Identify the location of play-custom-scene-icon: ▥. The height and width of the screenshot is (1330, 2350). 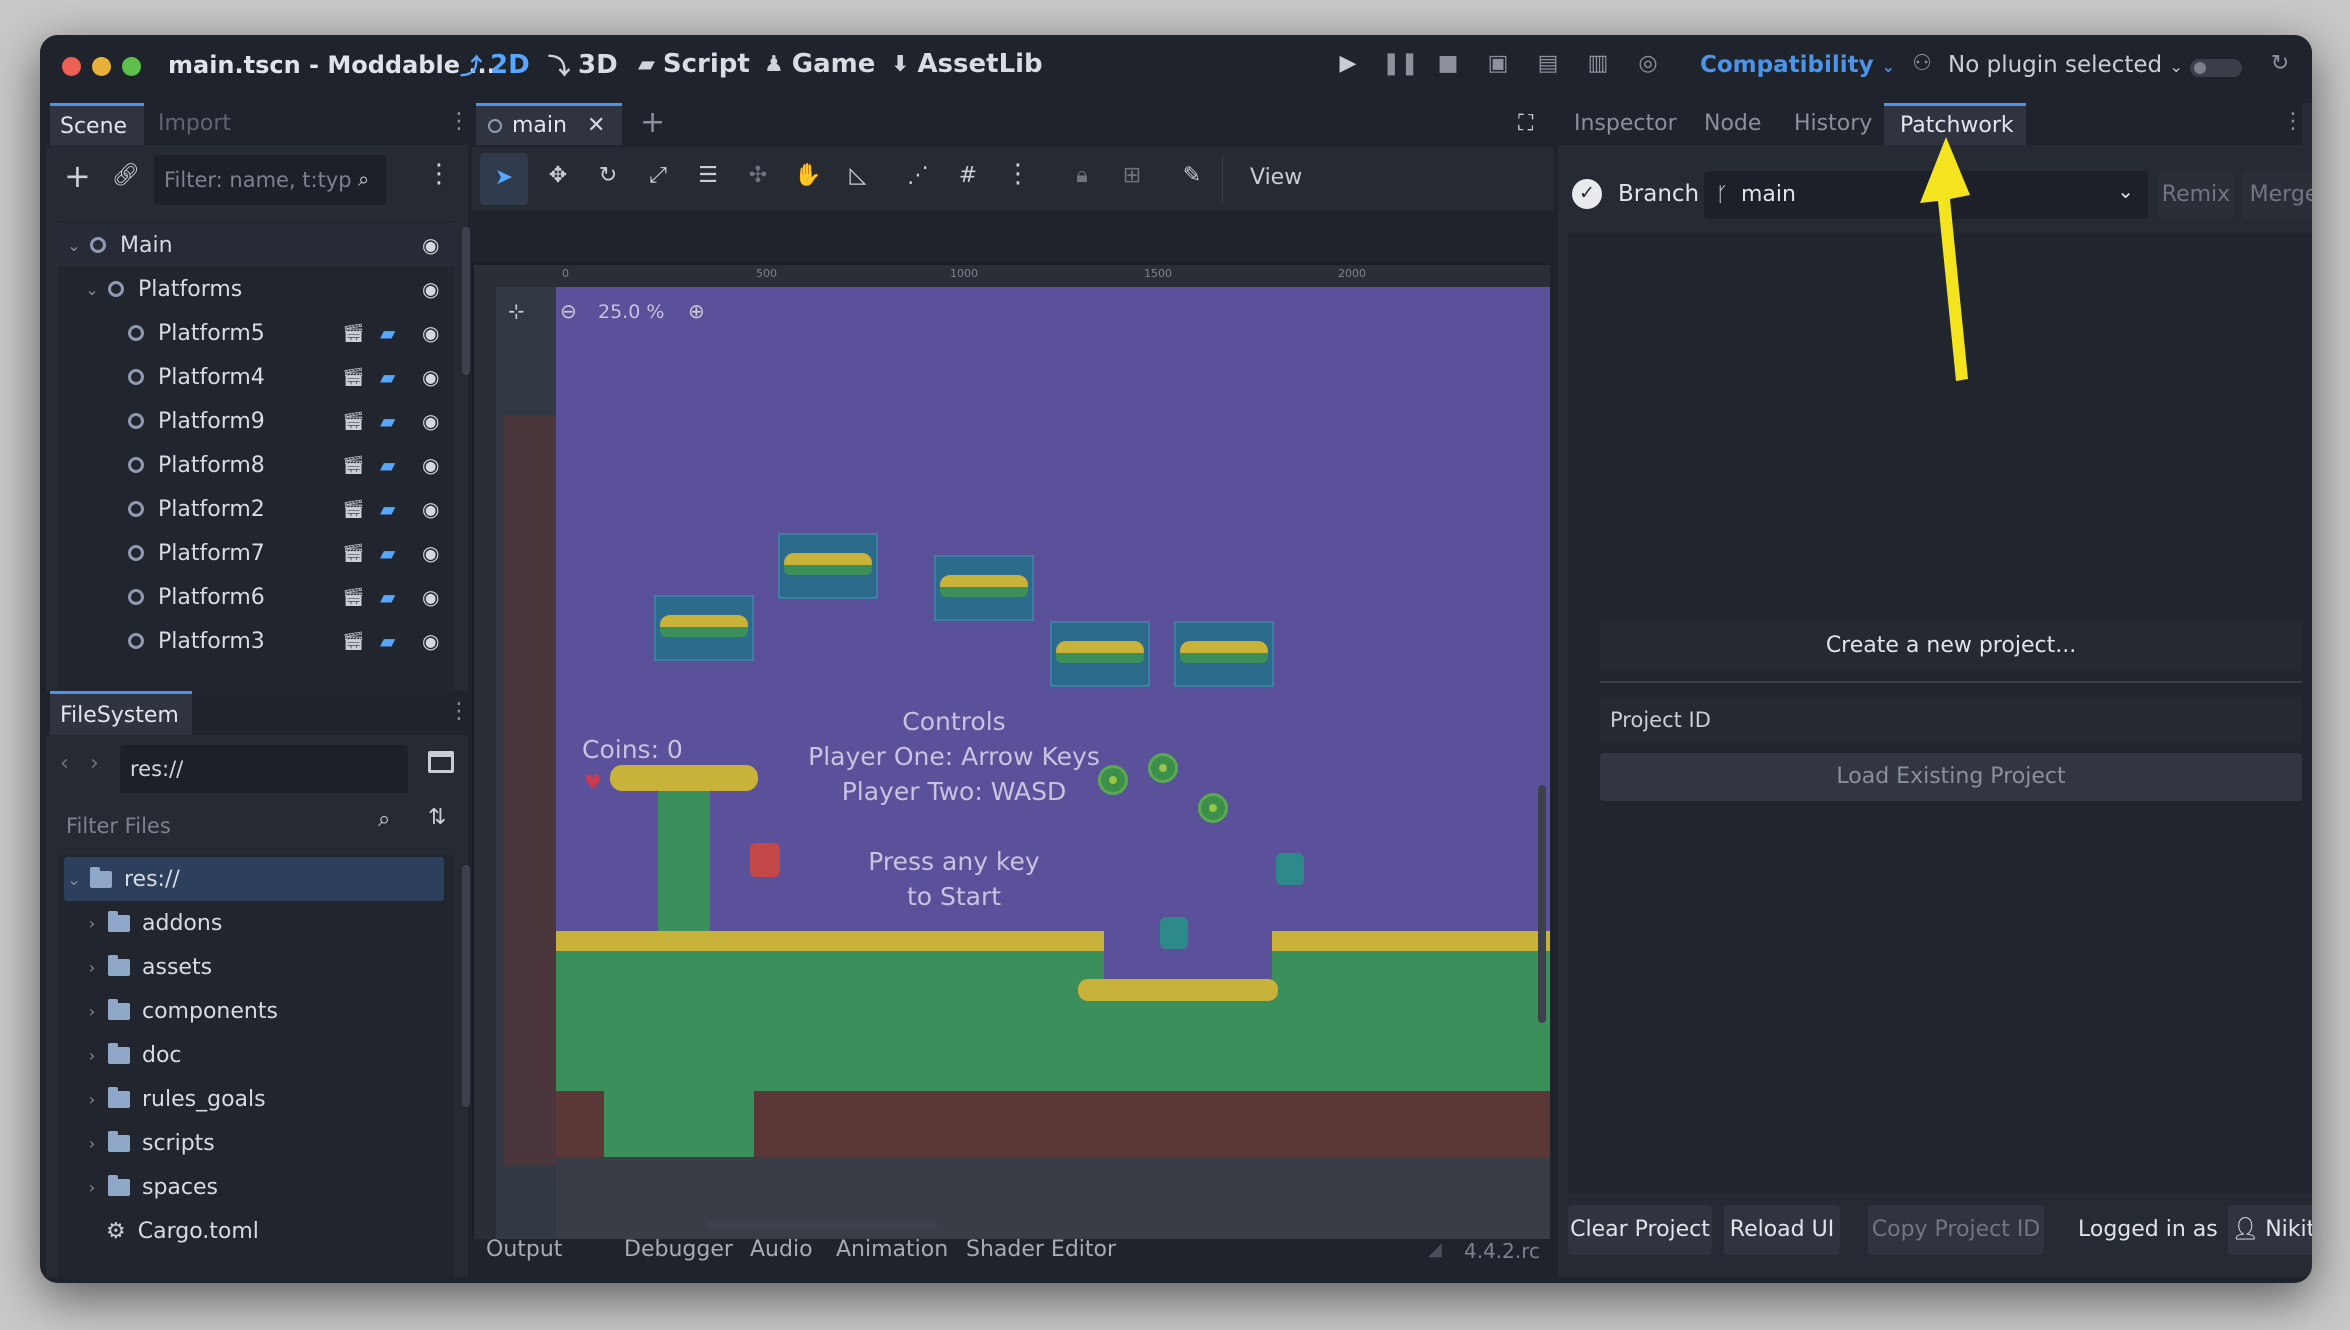
(1598, 63).